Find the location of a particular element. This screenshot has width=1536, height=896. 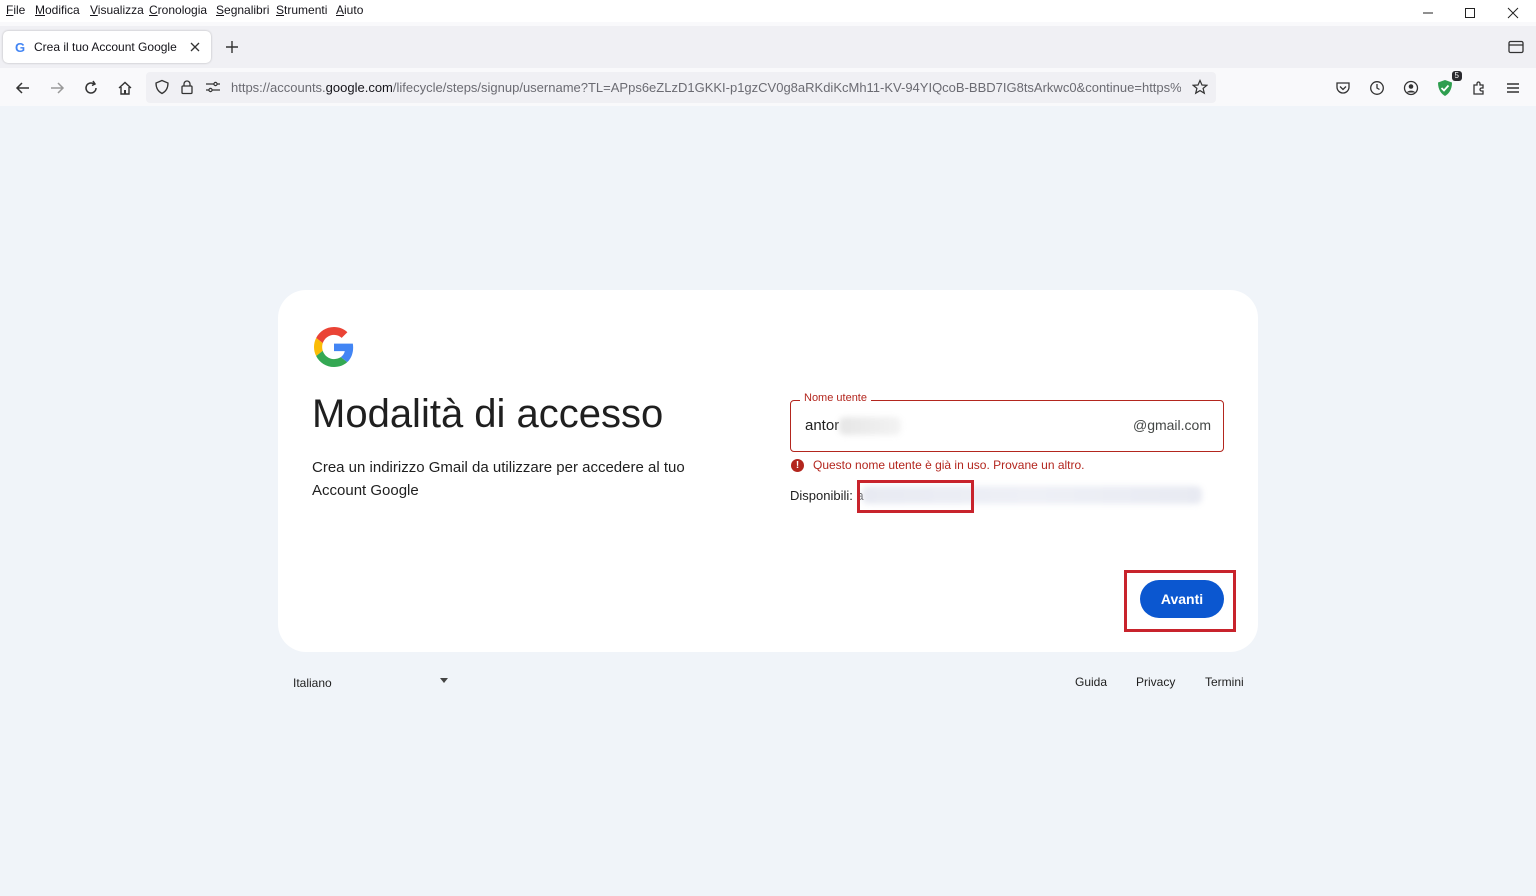

menu-visualizza: Visualizza is located at coordinates (117, 10).